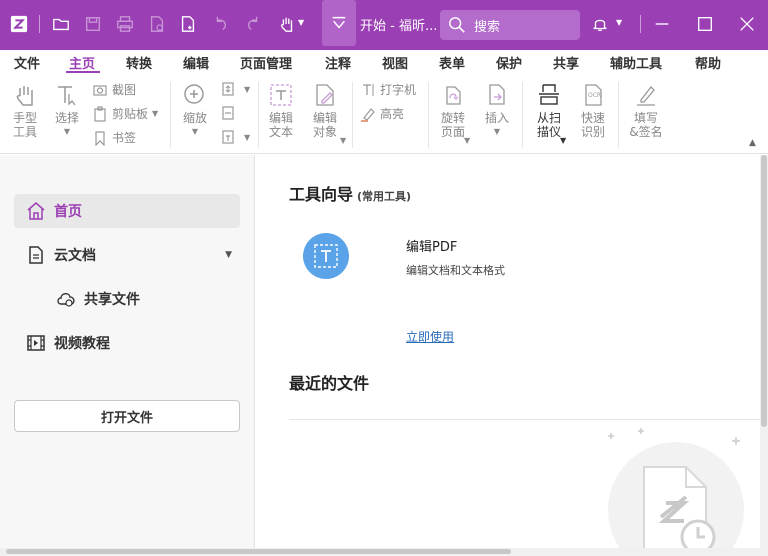  What do you see at coordinates (752, 143) in the screenshot?
I see `collapse-ribbon-icon: ▲` at bounding box center [752, 143].